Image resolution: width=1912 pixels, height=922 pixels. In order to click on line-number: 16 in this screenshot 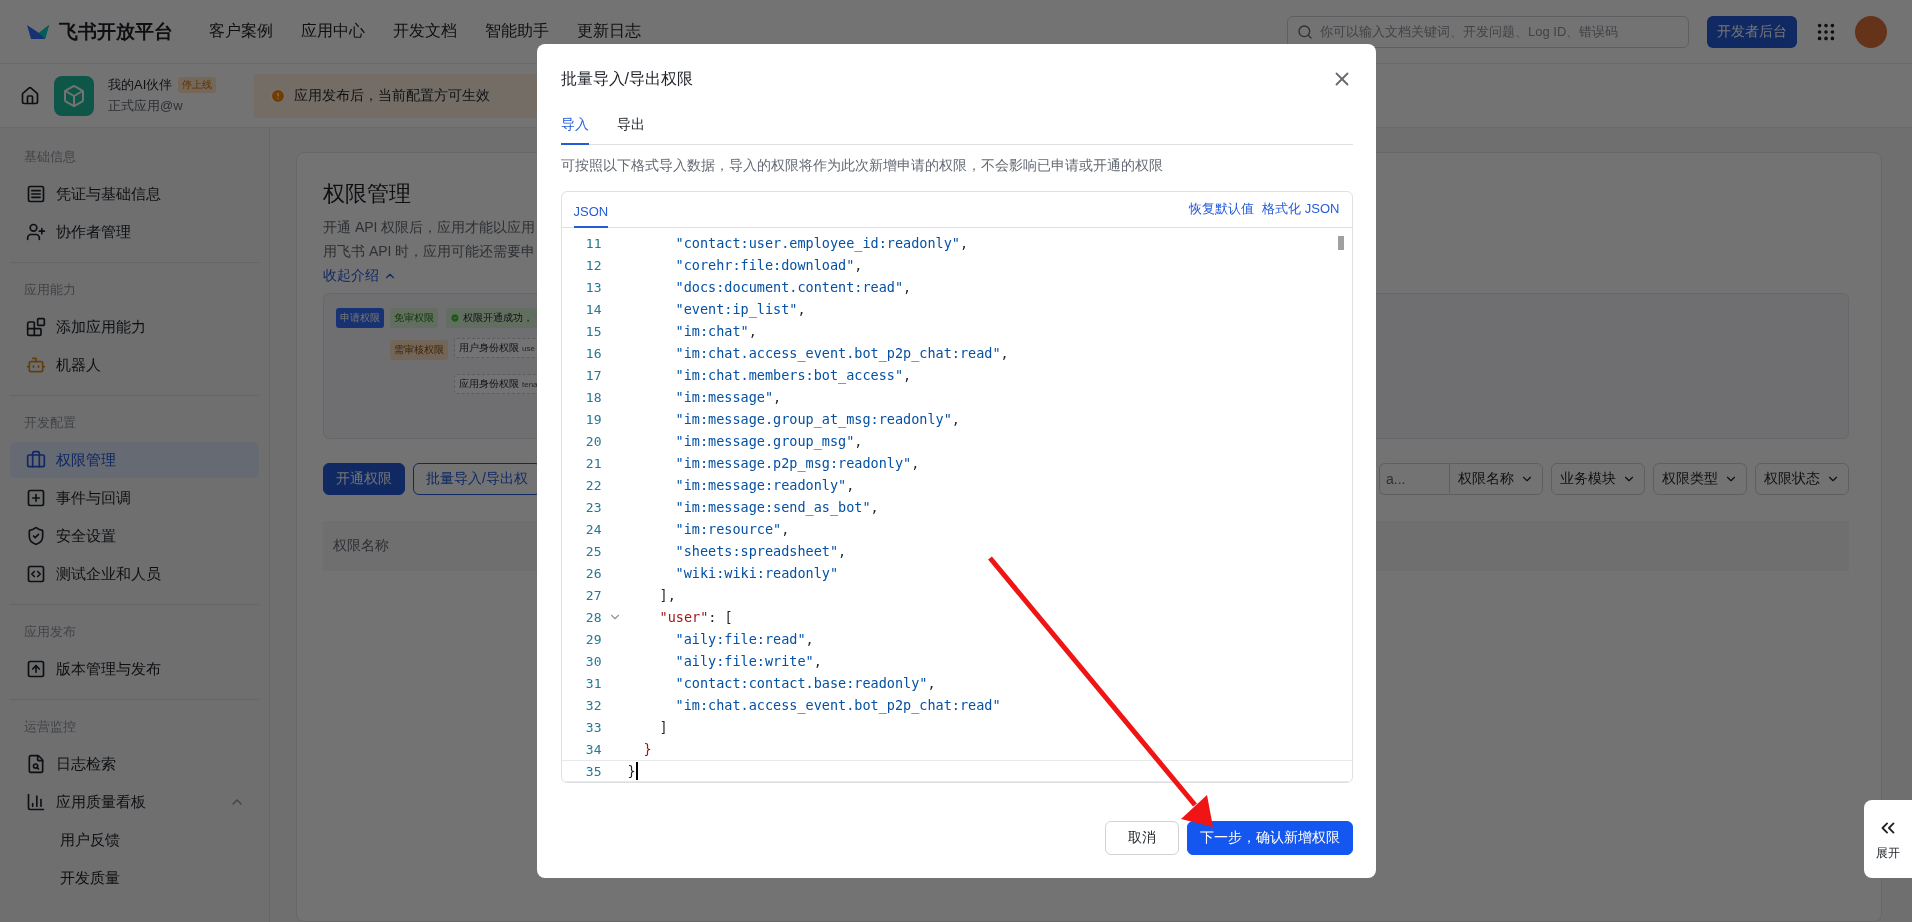, I will do `click(593, 353)`.